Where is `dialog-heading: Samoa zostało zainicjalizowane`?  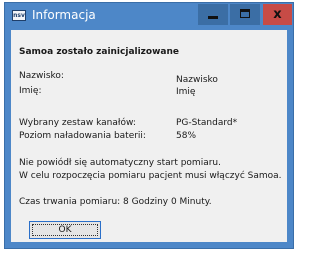
dialog-heading: Samoa zostało zainicjalizowane is located at coordinates (99, 52).